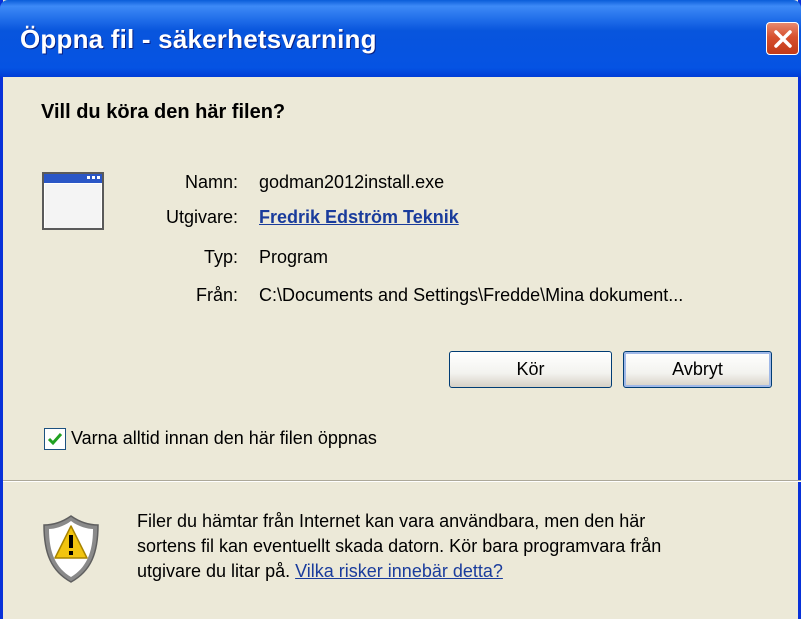 The height and width of the screenshot is (619, 801). What do you see at coordinates (220, 257) in the screenshot?
I see `type-label: Typ:` at bounding box center [220, 257].